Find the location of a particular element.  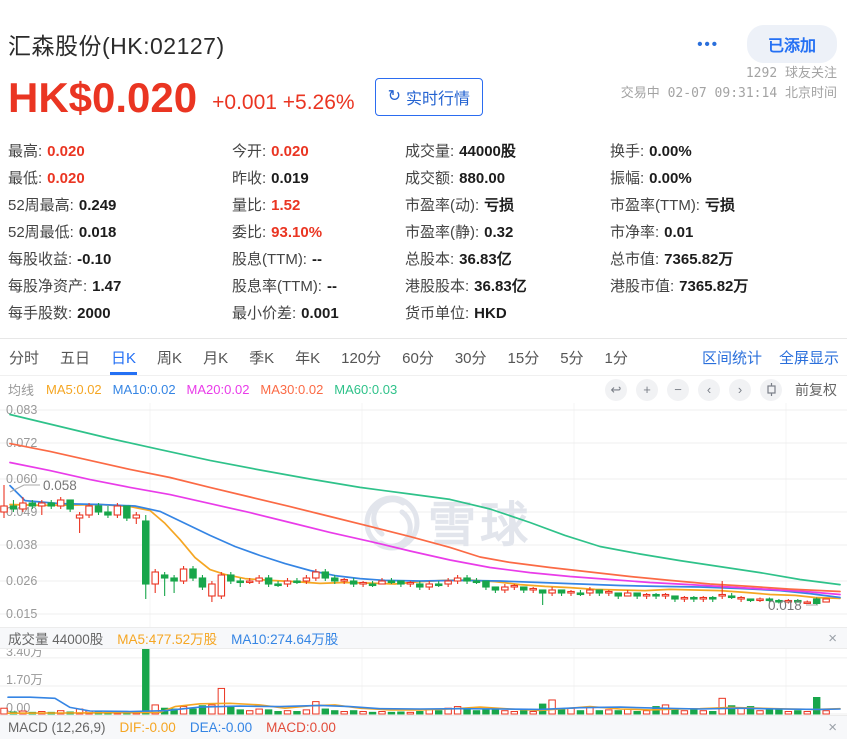

tab-季K: 季K is located at coordinates (261, 357).